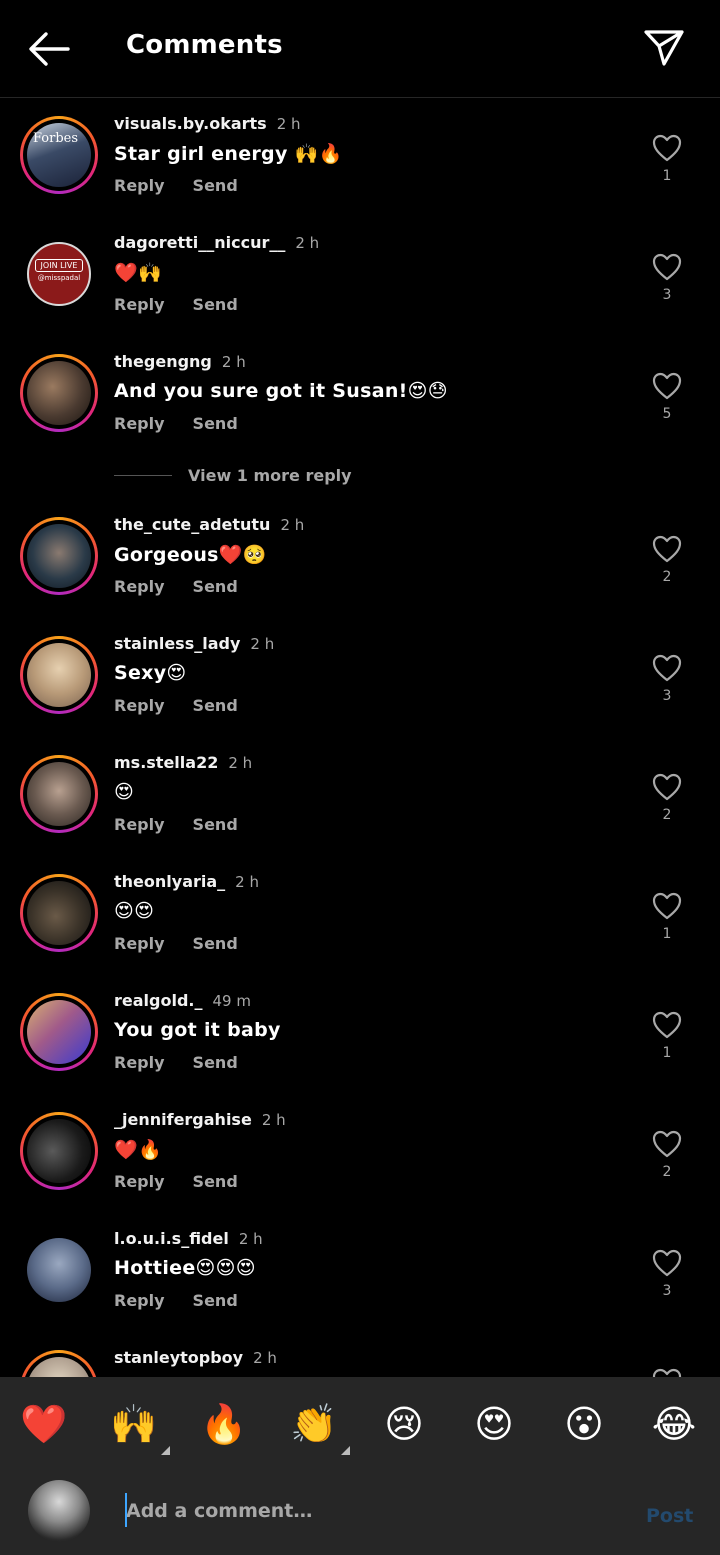 The width and height of the screenshot is (720, 1555). I want to click on comment-row: theonlyaria_ 2 h 😍😍 Reply Send 1, so click(360, 915).